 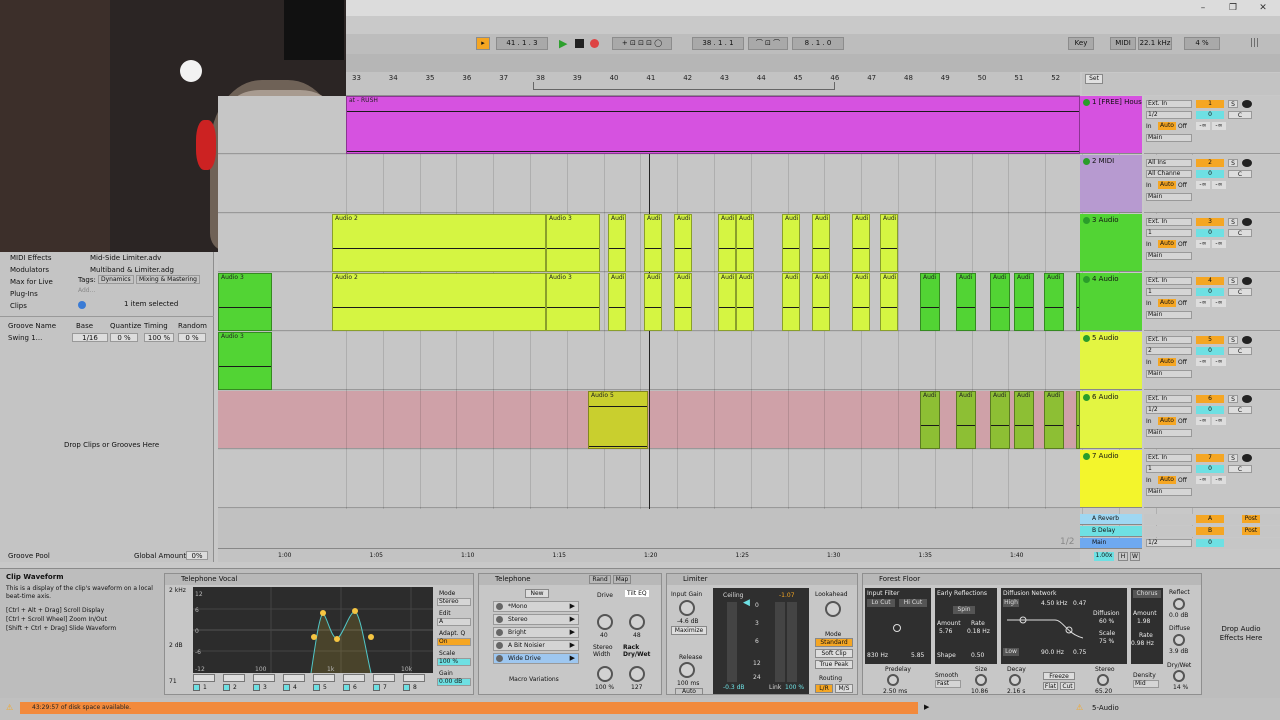 What do you see at coordinates (454, 622) in the screenshot?
I see `eq-edit-select: A` at bounding box center [454, 622].